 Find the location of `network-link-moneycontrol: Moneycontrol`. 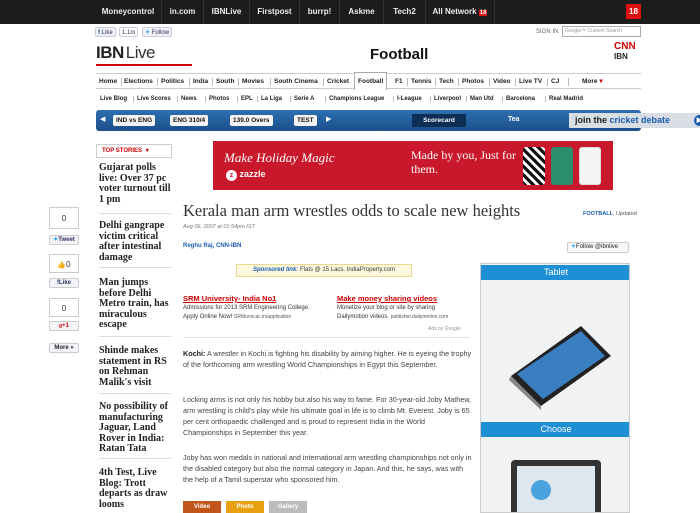

network-link-moneycontrol: Moneycontrol is located at coordinates (128, 12).